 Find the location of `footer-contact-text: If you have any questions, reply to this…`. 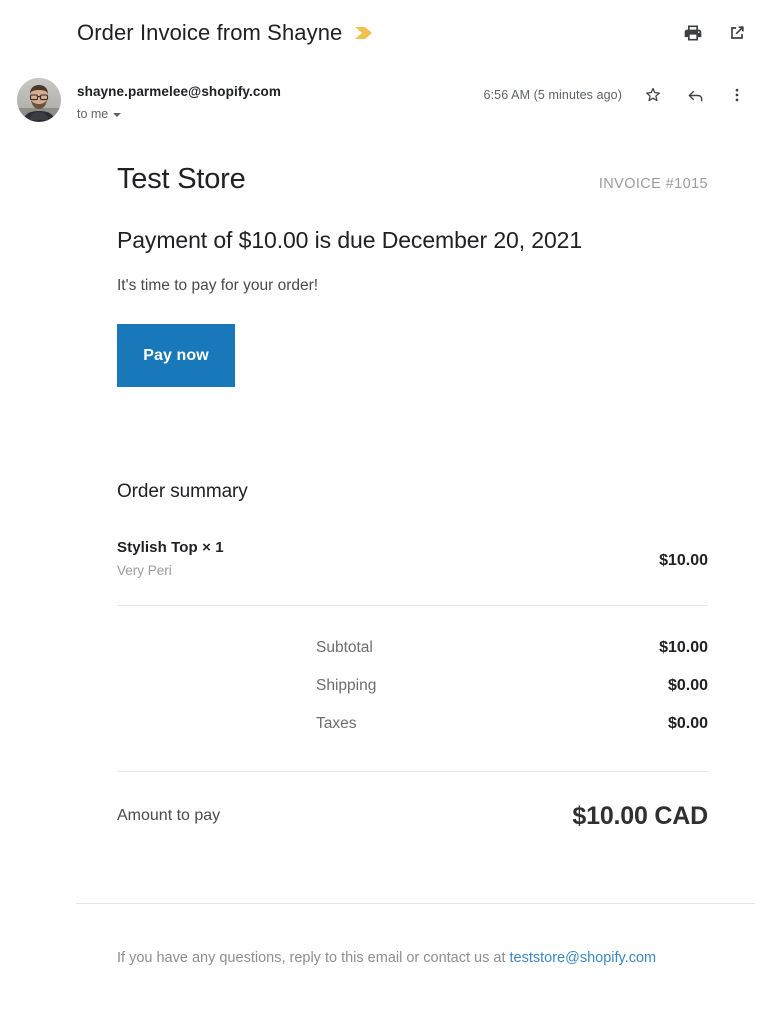

footer-contact-text: If you have any questions, reply to this… is located at coordinates (385, 958).